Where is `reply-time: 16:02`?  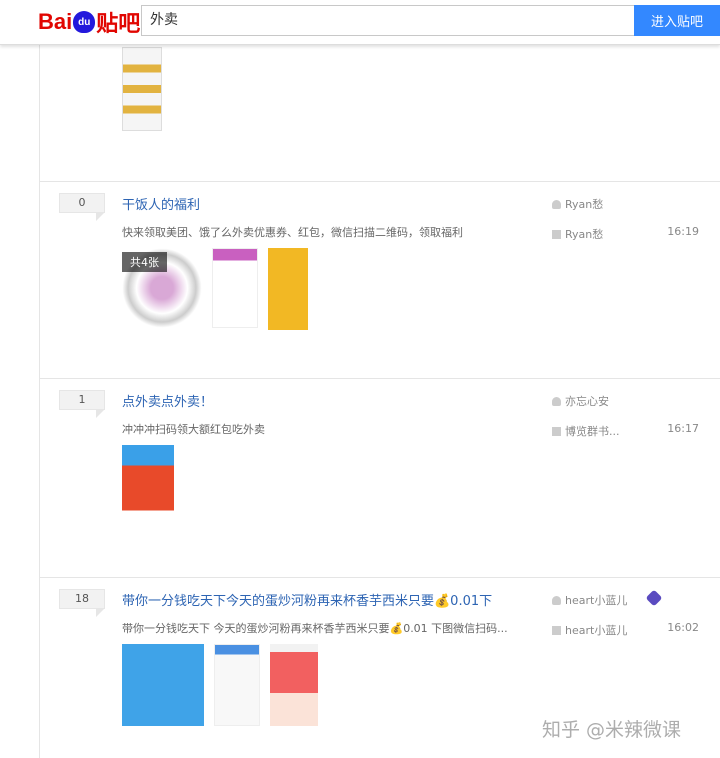
reply-time: 16:02 is located at coordinates (683, 627).